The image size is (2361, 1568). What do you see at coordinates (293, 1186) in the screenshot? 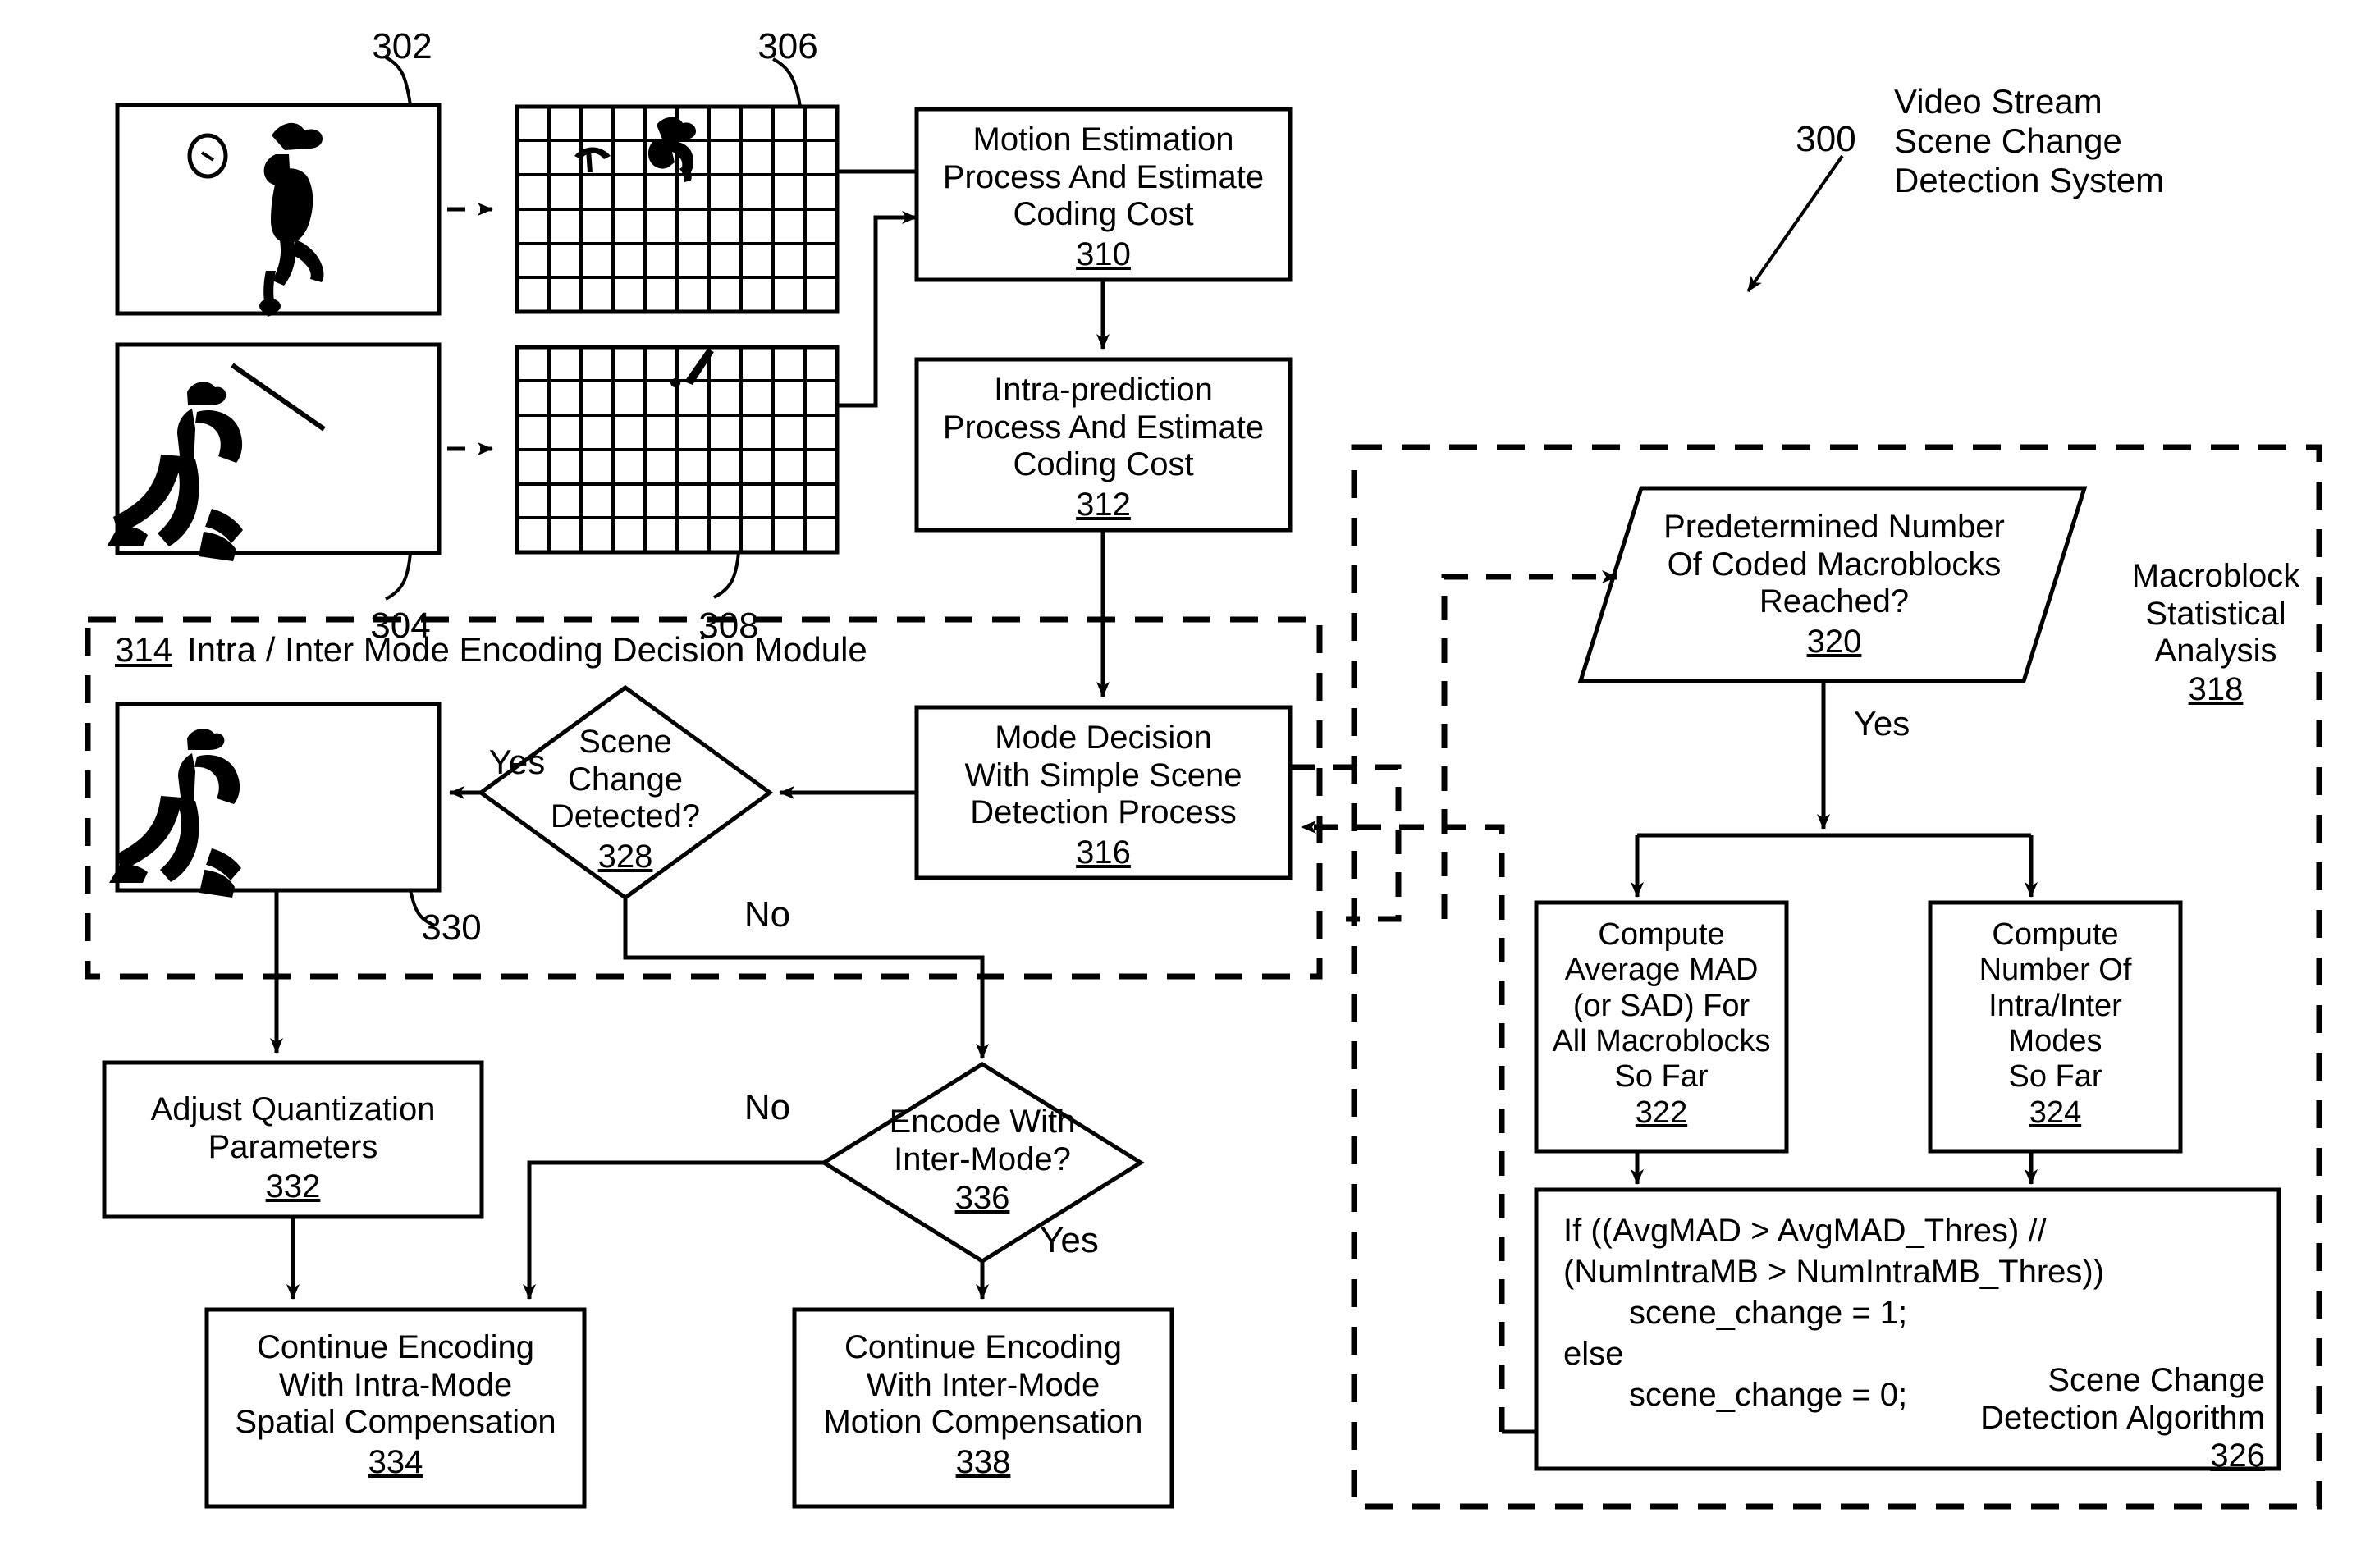
I see `box-332-num: 332` at bounding box center [293, 1186].